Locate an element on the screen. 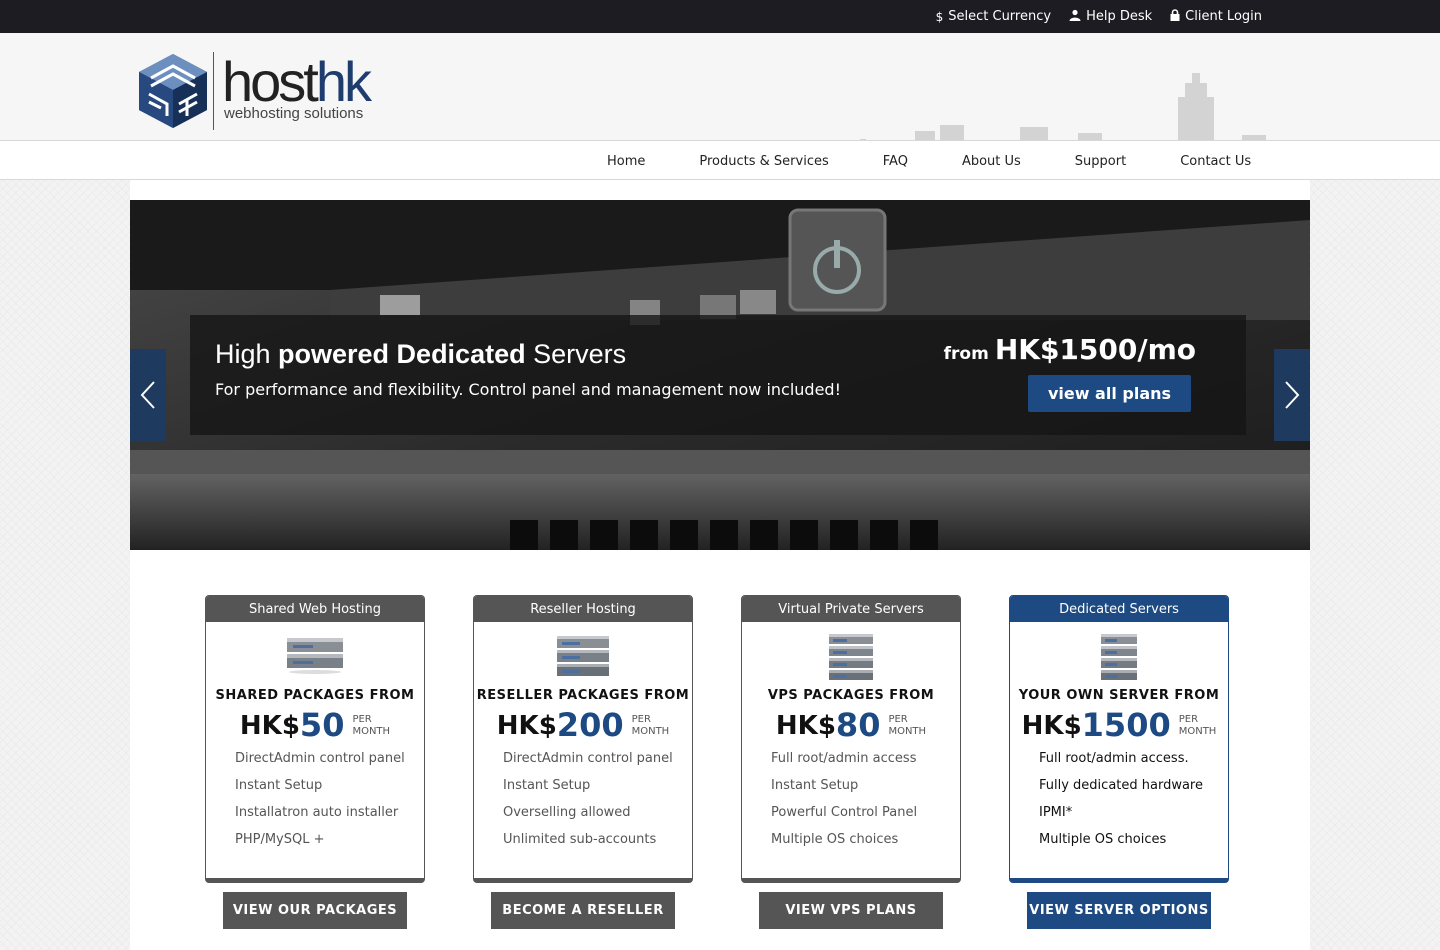 This screenshot has height=950, width=1440. slide-price: from HK$1500/mo is located at coordinates (1070, 349).